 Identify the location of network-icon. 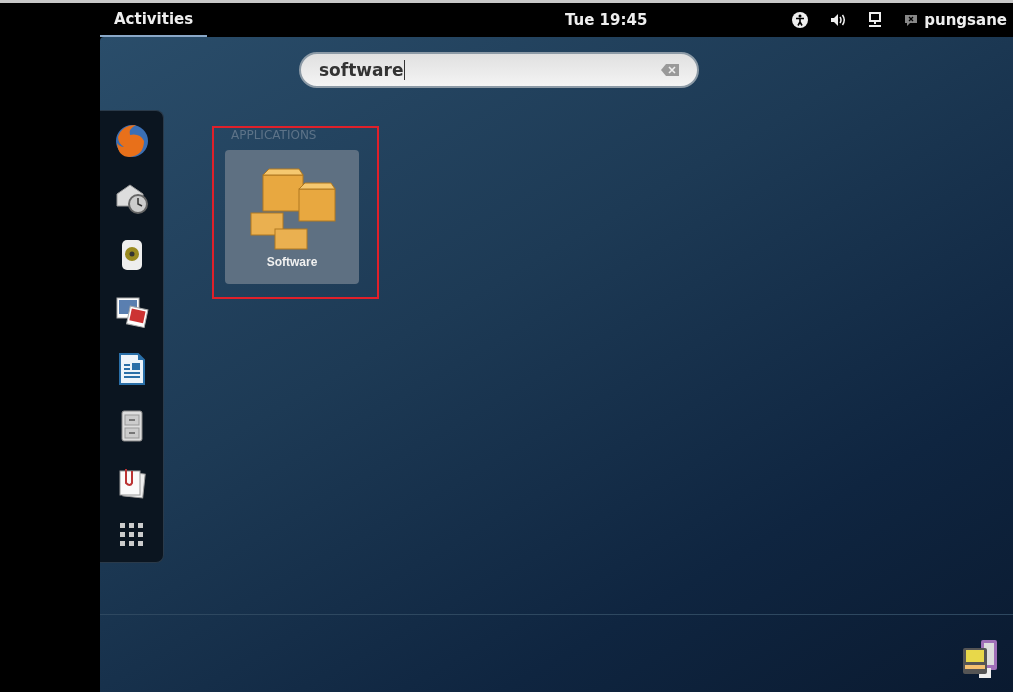
(875, 20).